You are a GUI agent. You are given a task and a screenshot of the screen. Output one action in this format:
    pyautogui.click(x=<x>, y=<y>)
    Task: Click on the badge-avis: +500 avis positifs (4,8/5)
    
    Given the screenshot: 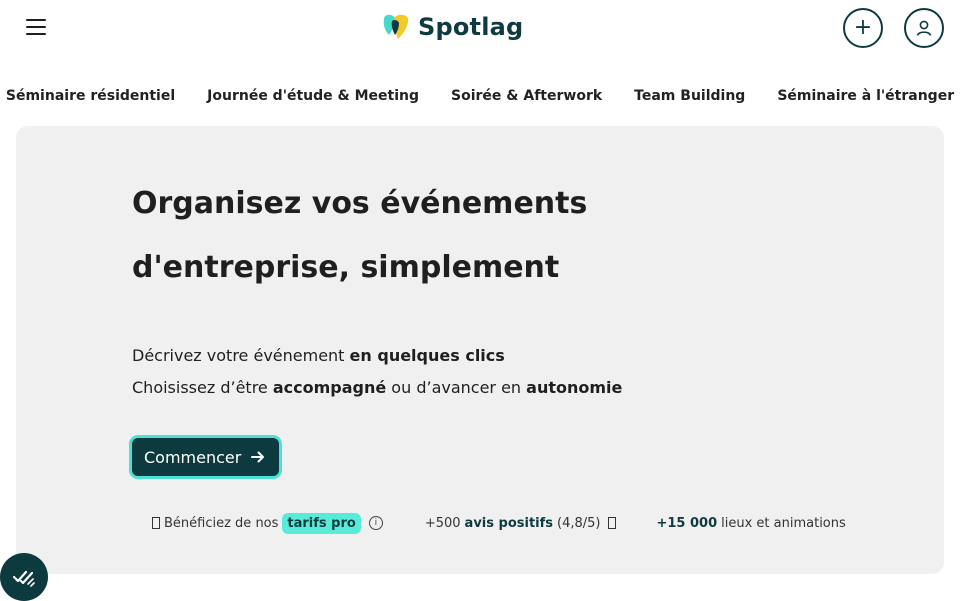 What is the action you would take?
    pyautogui.click(x=521, y=523)
    